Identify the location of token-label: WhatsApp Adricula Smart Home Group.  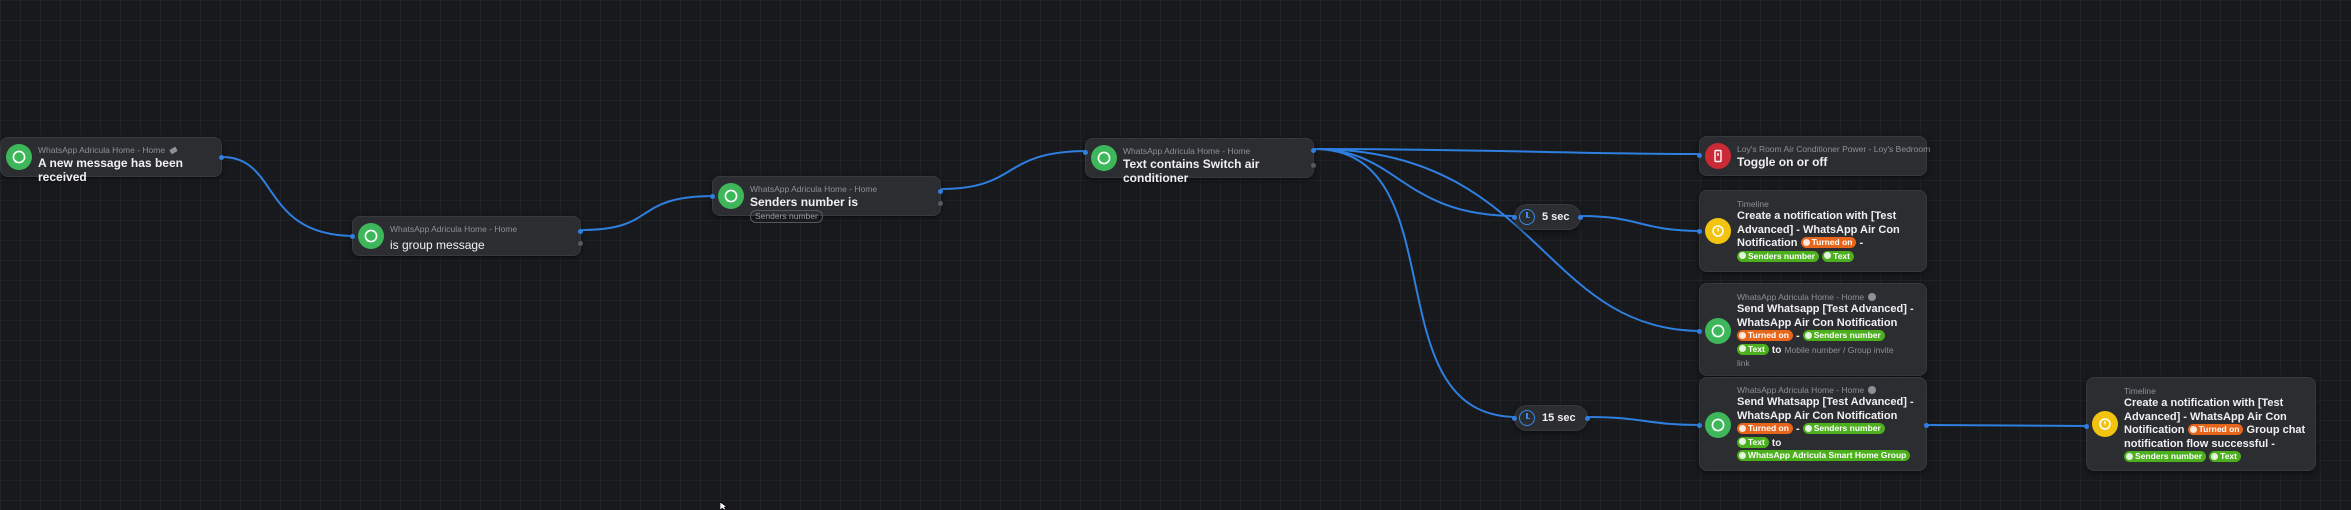
(1827, 455).